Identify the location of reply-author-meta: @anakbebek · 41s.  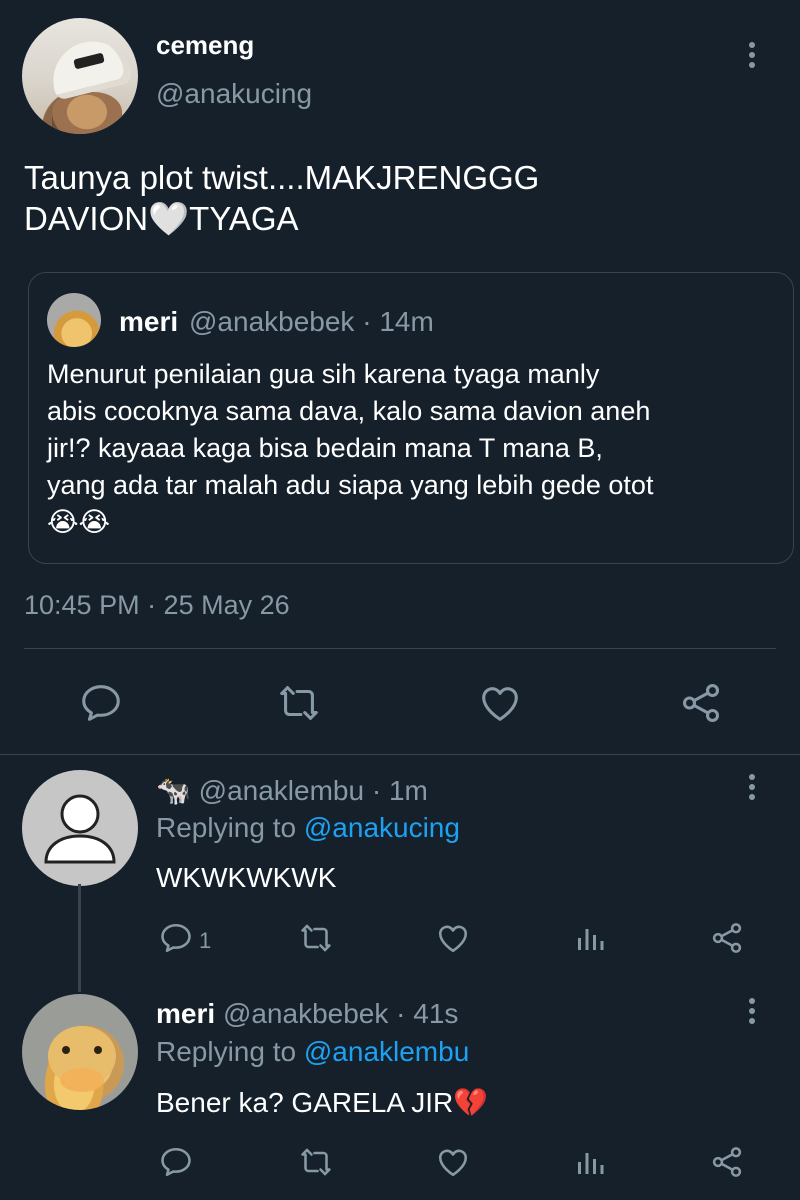
(340, 1013).